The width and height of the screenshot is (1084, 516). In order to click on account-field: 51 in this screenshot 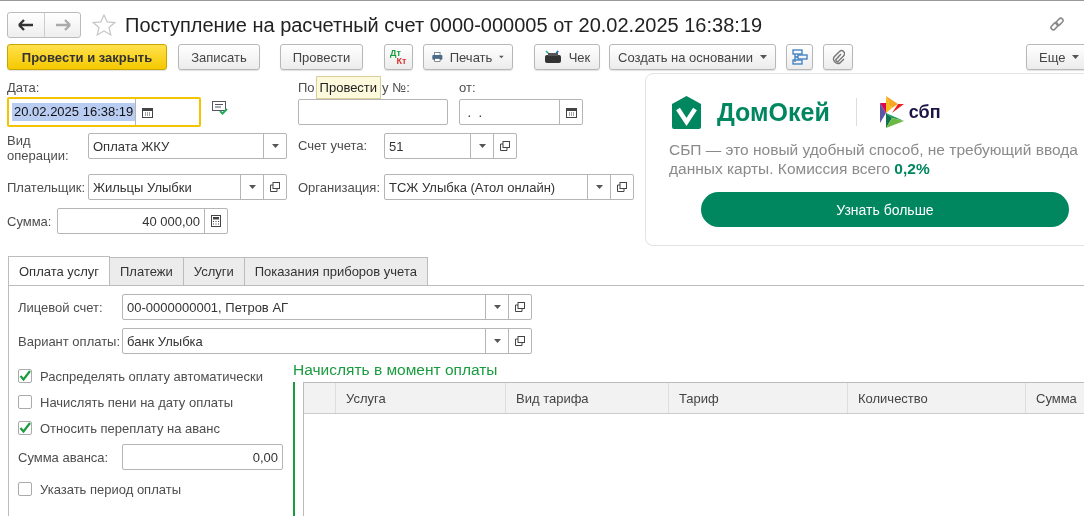, I will do `click(450, 146)`.